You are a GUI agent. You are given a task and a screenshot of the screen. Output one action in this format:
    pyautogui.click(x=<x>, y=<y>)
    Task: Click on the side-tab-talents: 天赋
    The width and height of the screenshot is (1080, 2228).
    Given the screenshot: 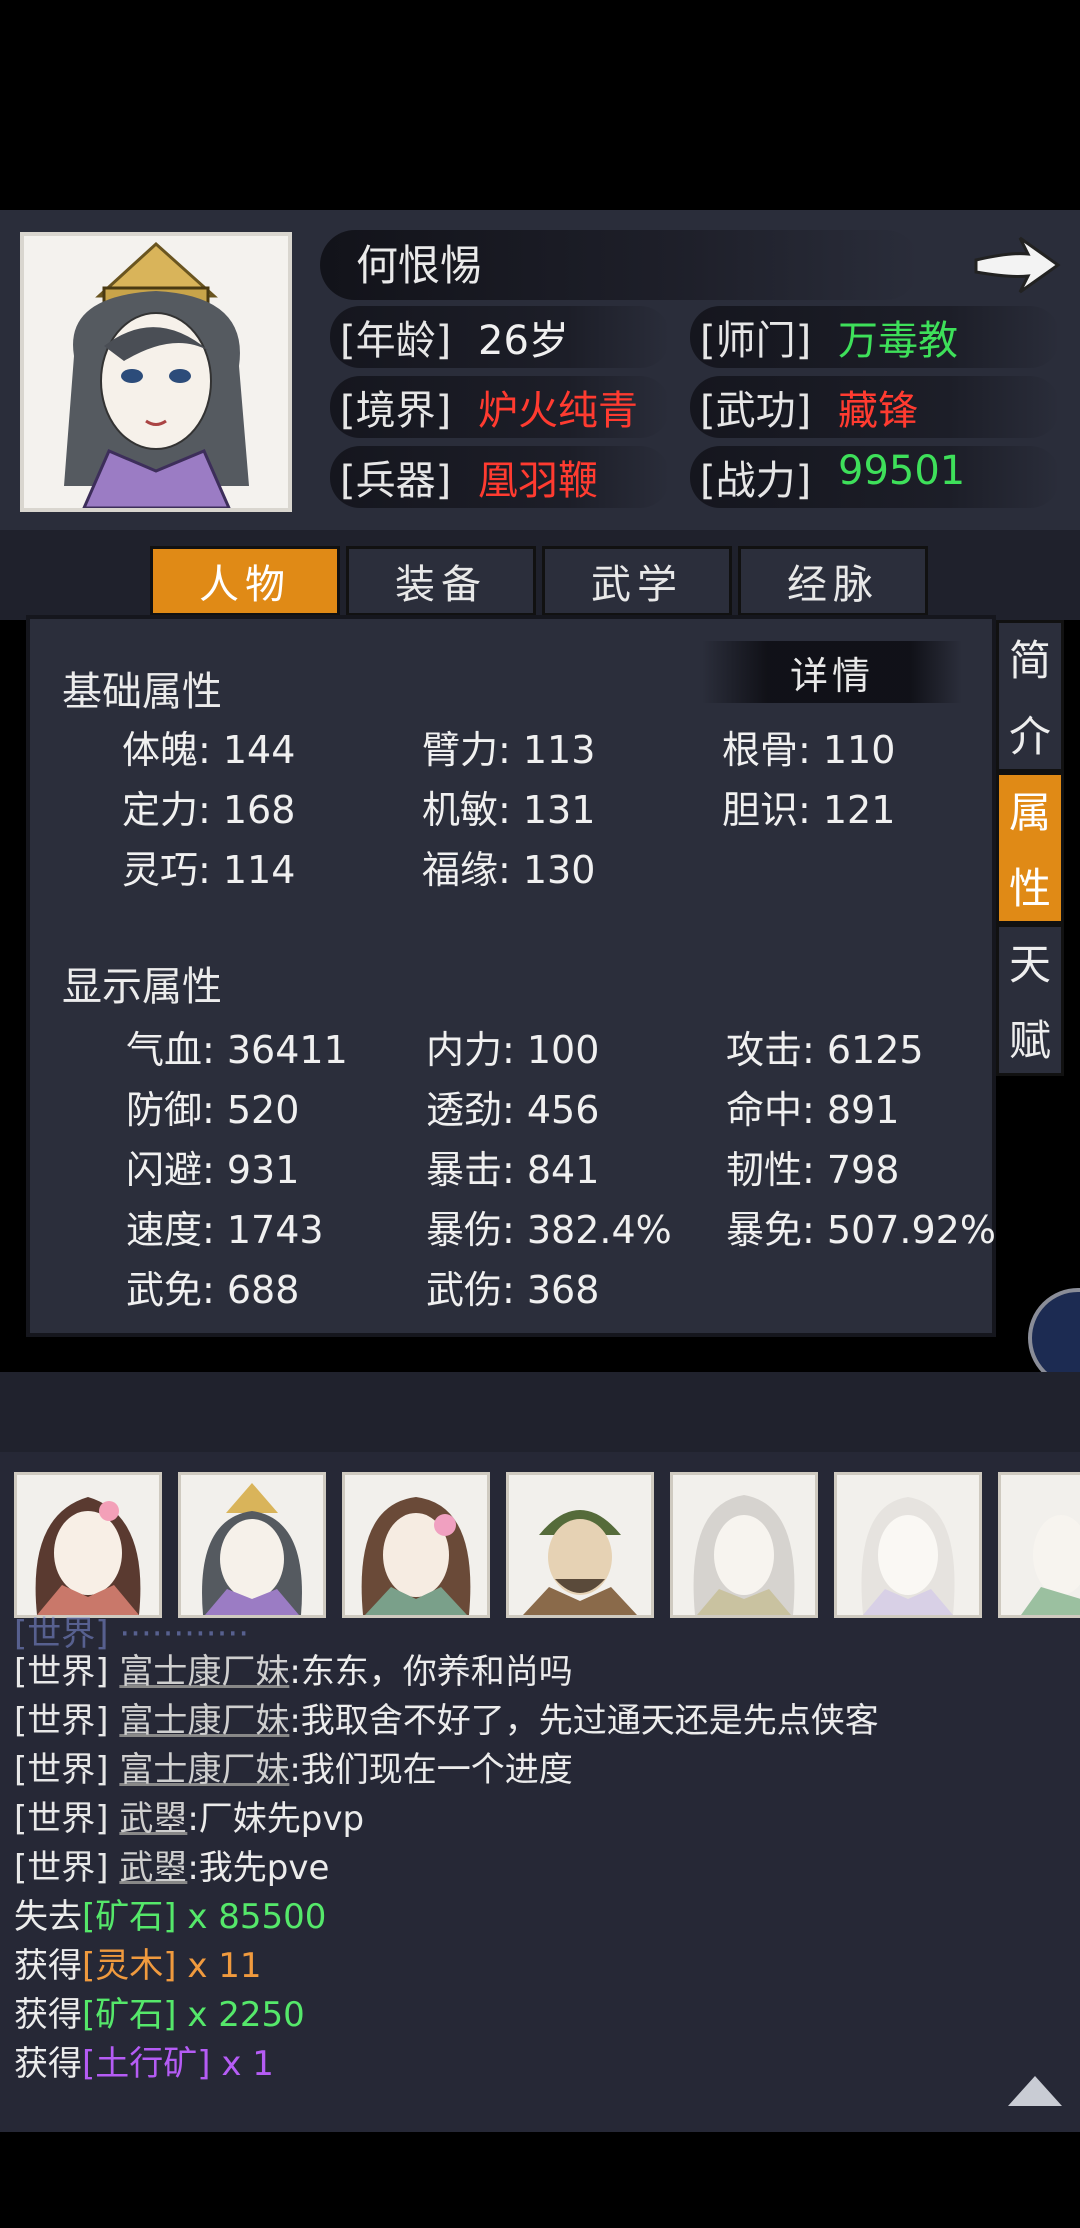 What is the action you would take?
    pyautogui.click(x=1030, y=1000)
    